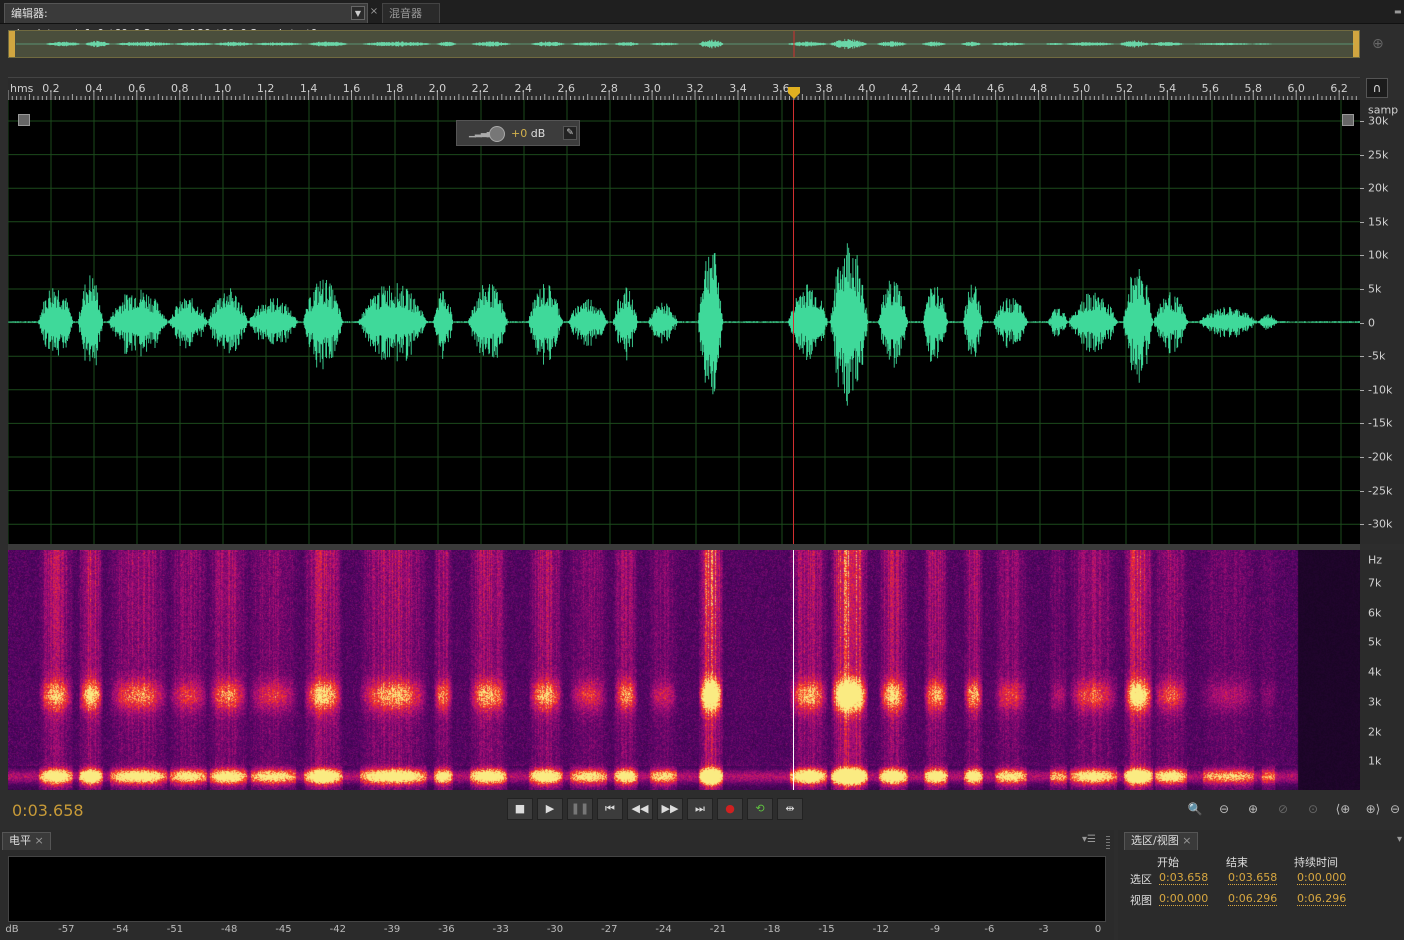 The height and width of the screenshot is (940, 1404). I want to click on view-start: 0:00.000, so click(1184, 899).